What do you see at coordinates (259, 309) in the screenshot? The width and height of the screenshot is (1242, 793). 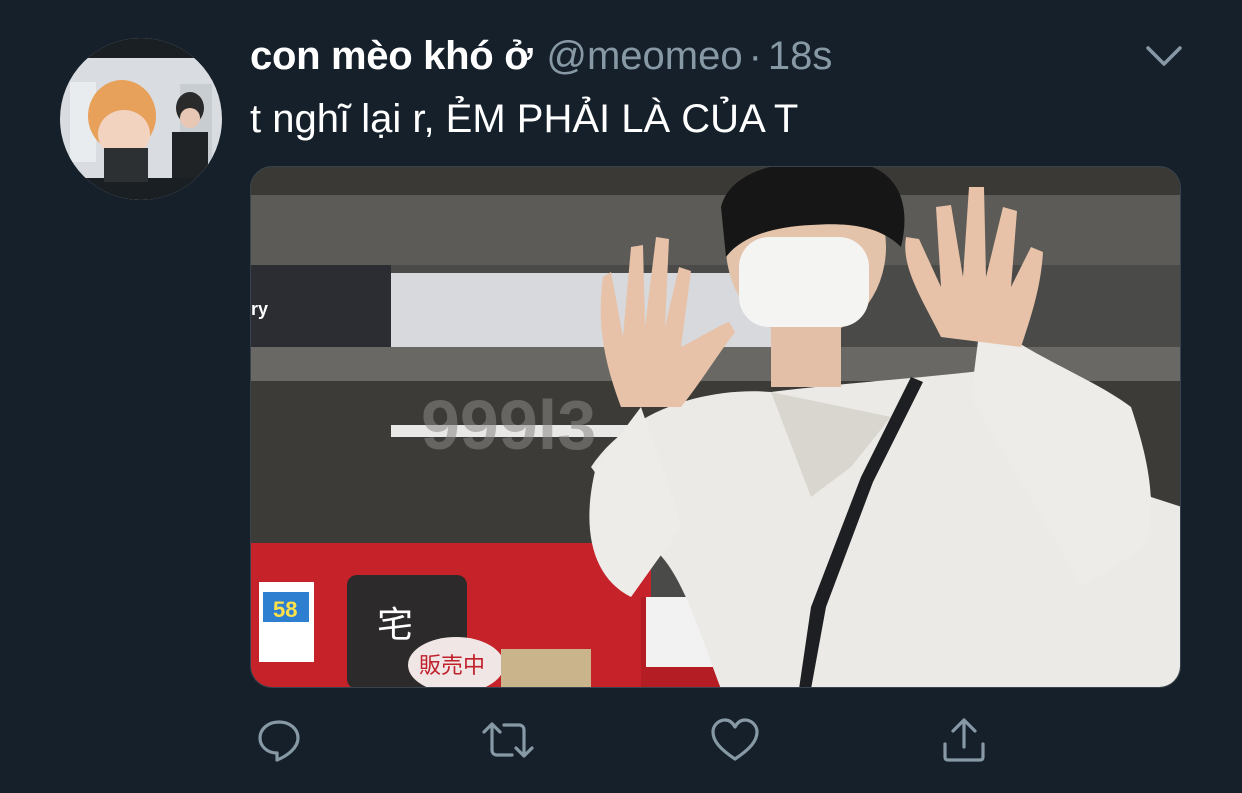 I see `sign-text: ry` at bounding box center [259, 309].